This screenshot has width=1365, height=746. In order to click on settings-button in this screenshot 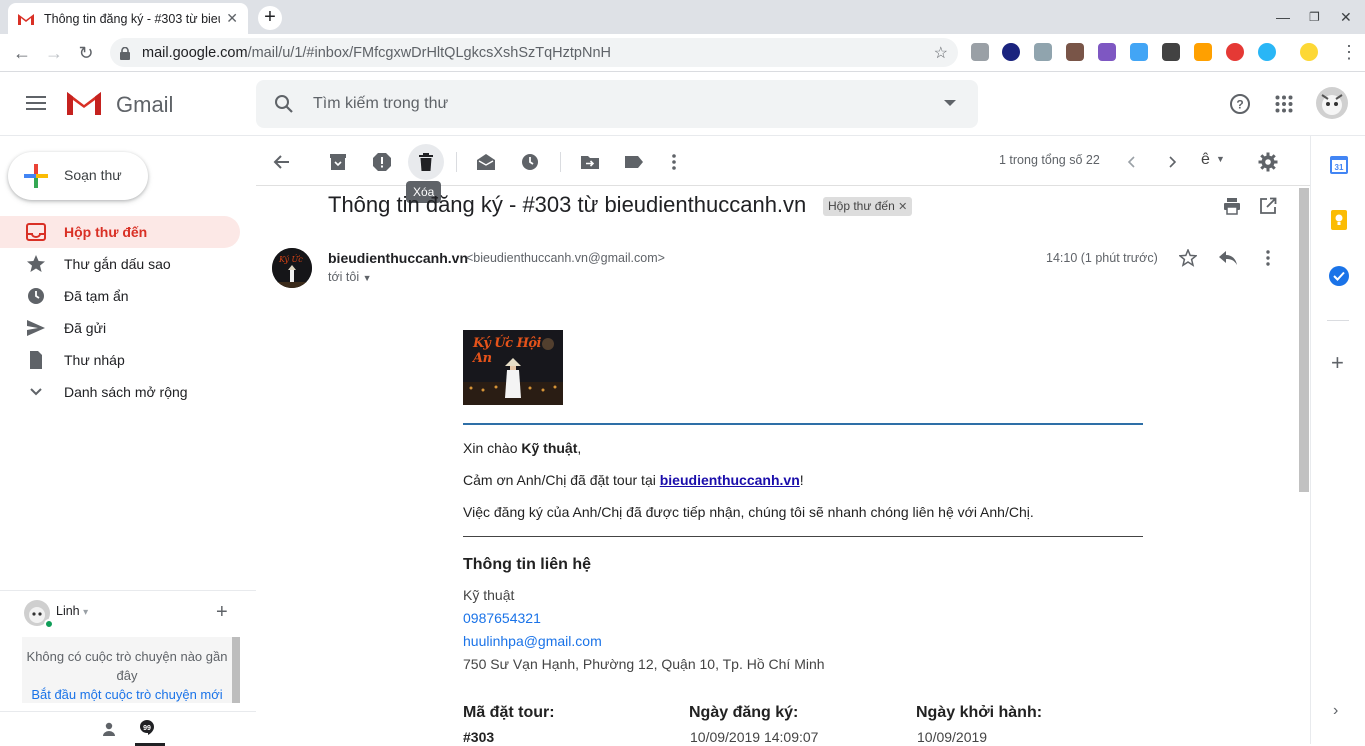, I will do `click(1268, 162)`.